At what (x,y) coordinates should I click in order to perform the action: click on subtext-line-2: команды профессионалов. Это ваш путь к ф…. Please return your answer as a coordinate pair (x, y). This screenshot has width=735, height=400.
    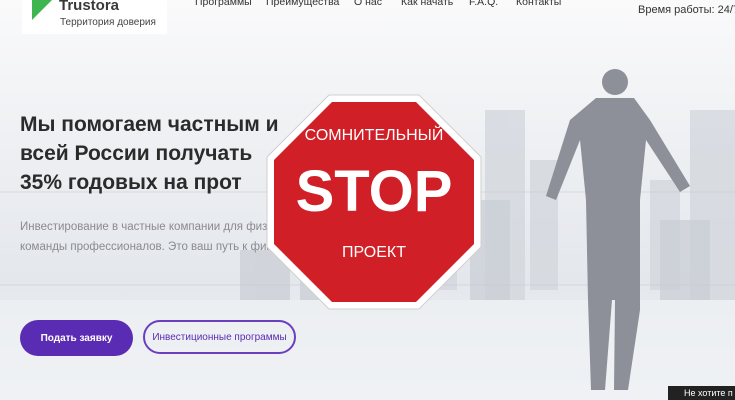
    Looking at the image, I should click on (150, 247).